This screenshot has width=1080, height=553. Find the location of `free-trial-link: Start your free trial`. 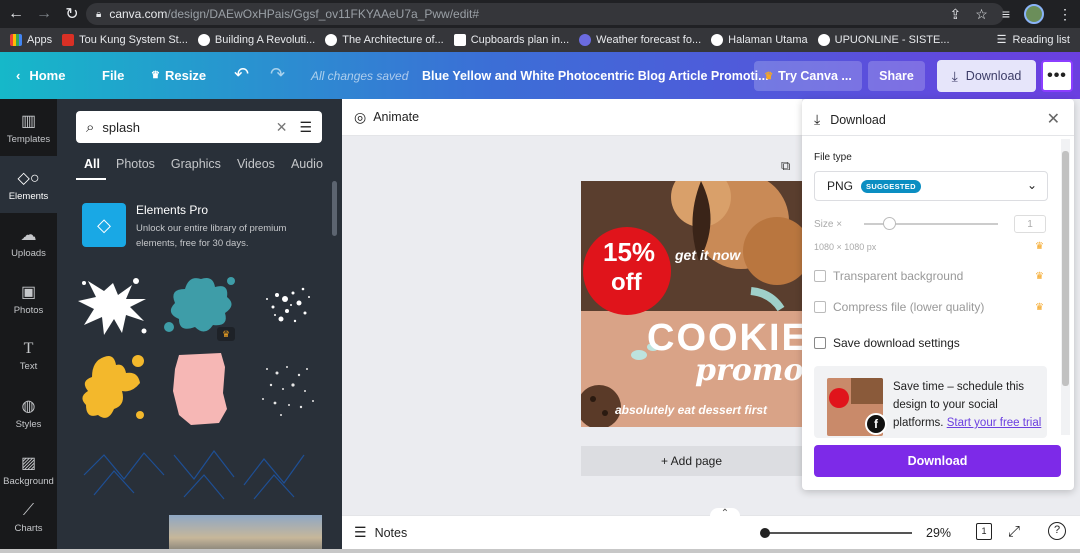

free-trial-link: Start your free trial is located at coordinates (994, 423).